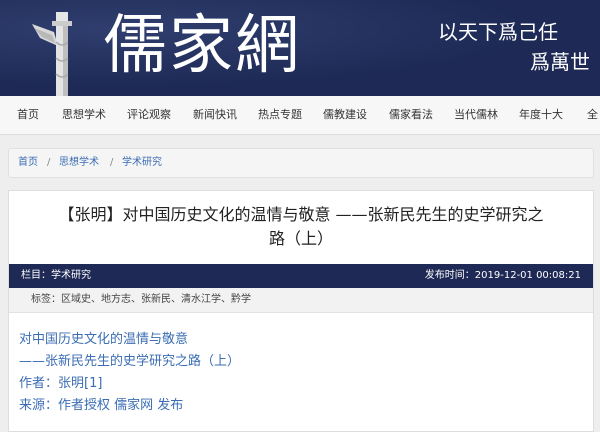 This screenshot has height=432, width=600. Describe the element at coordinates (130, 361) in the screenshot. I see `article-body-line: ——张新民先生的史学研究之路（上）` at that location.